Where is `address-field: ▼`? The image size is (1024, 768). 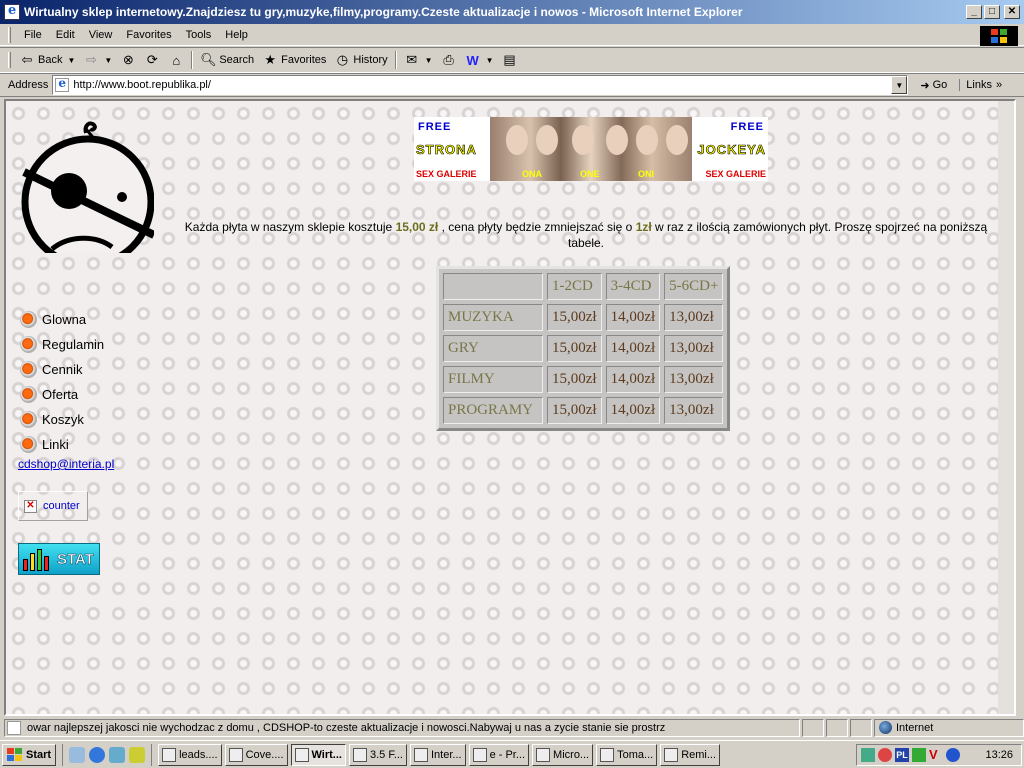 address-field: ▼ is located at coordinates (480, 85).